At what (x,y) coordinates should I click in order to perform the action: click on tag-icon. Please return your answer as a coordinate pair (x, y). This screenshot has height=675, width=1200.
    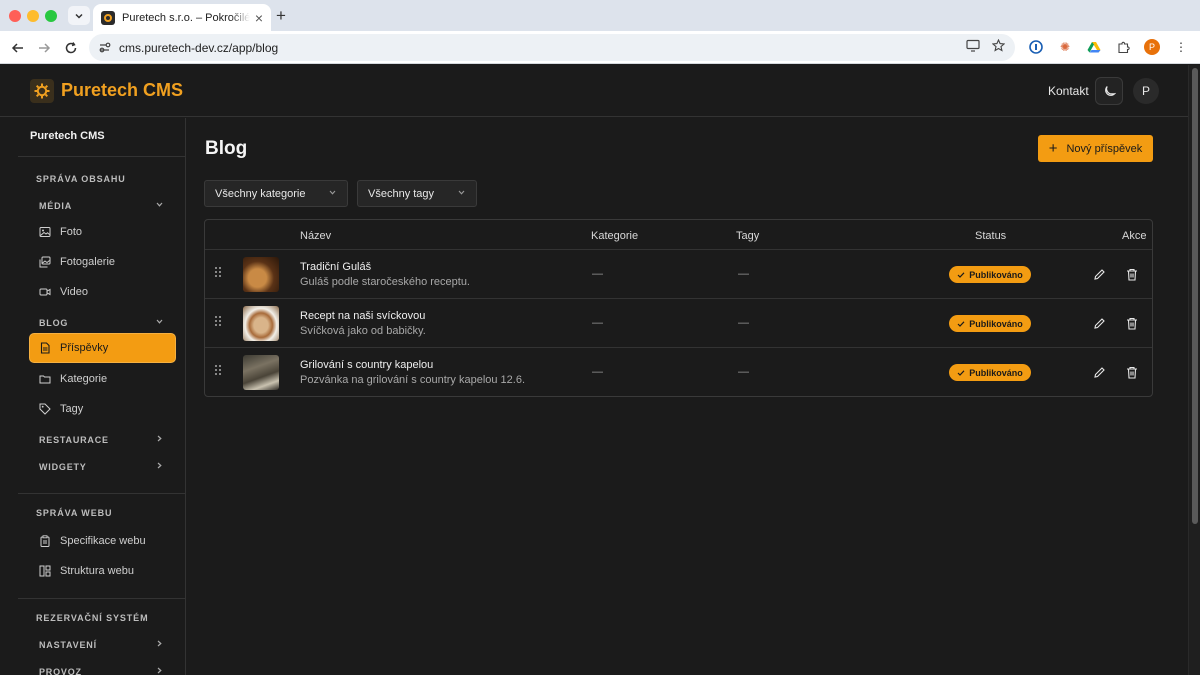
    Looking at the image, I should click on (45, 409).